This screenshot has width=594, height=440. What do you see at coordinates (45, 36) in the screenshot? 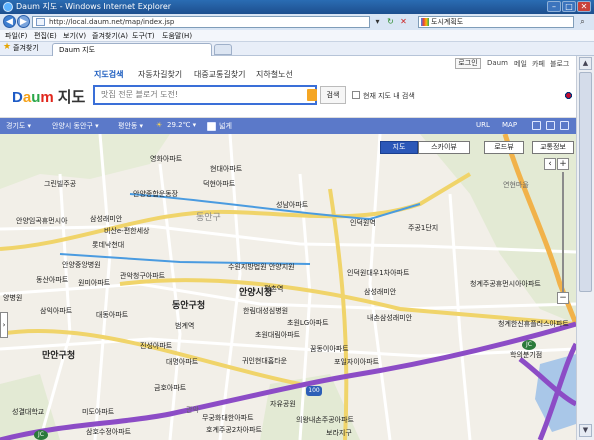
I see `menu-edit: 편집(E)` at bounding box center [45, 36].